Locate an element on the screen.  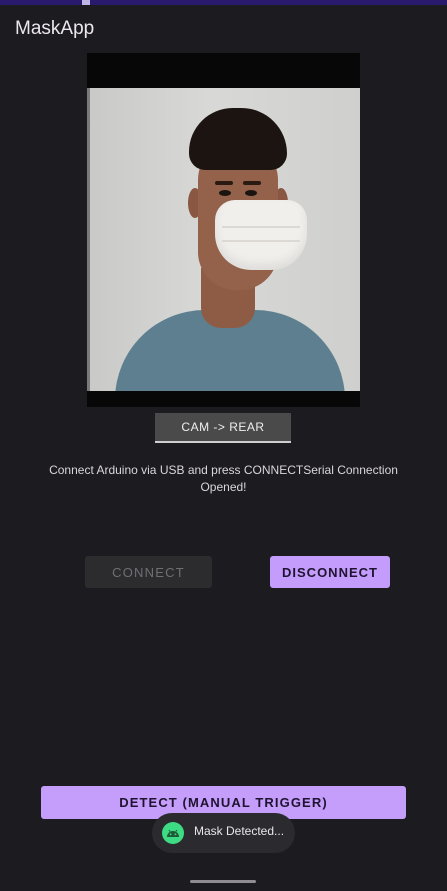
camera-toggle-button: CAM -> REAR is located at coordinates (223, 428).